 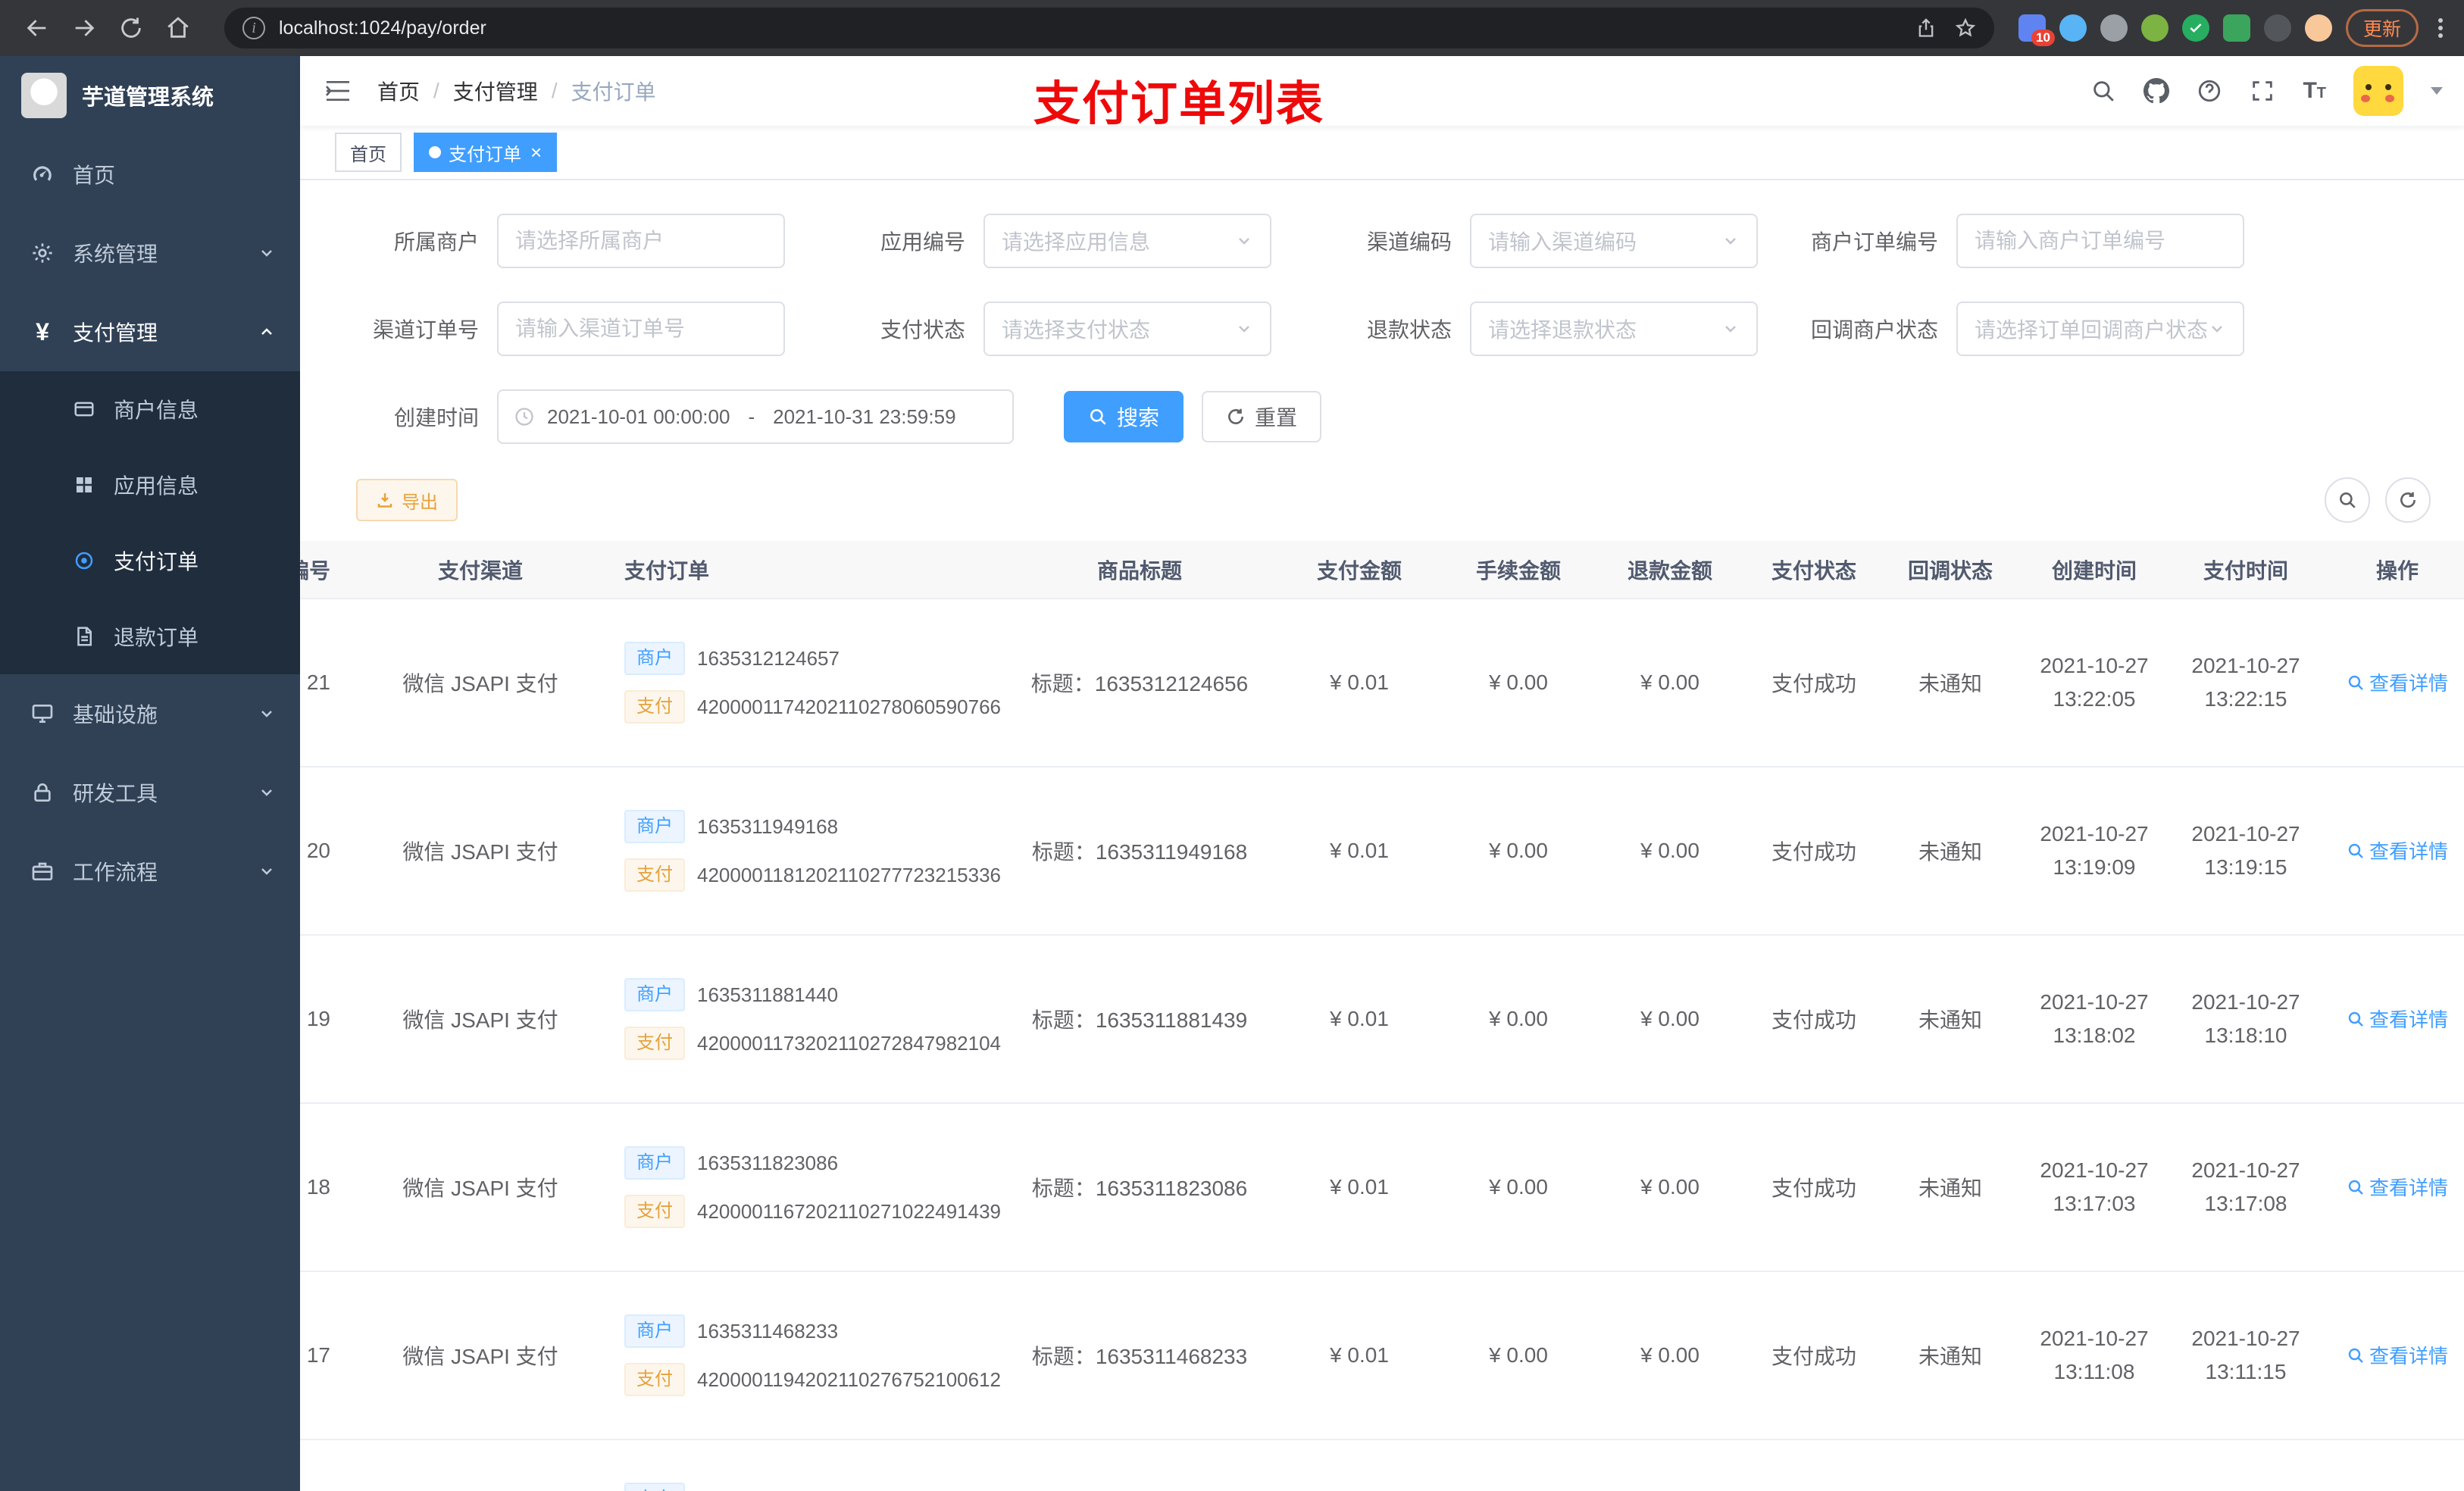 What do you see at coordinates (2236, 28) in the screenshot?
I see `extension-chat-icon` at bounding box center [2236, 28].